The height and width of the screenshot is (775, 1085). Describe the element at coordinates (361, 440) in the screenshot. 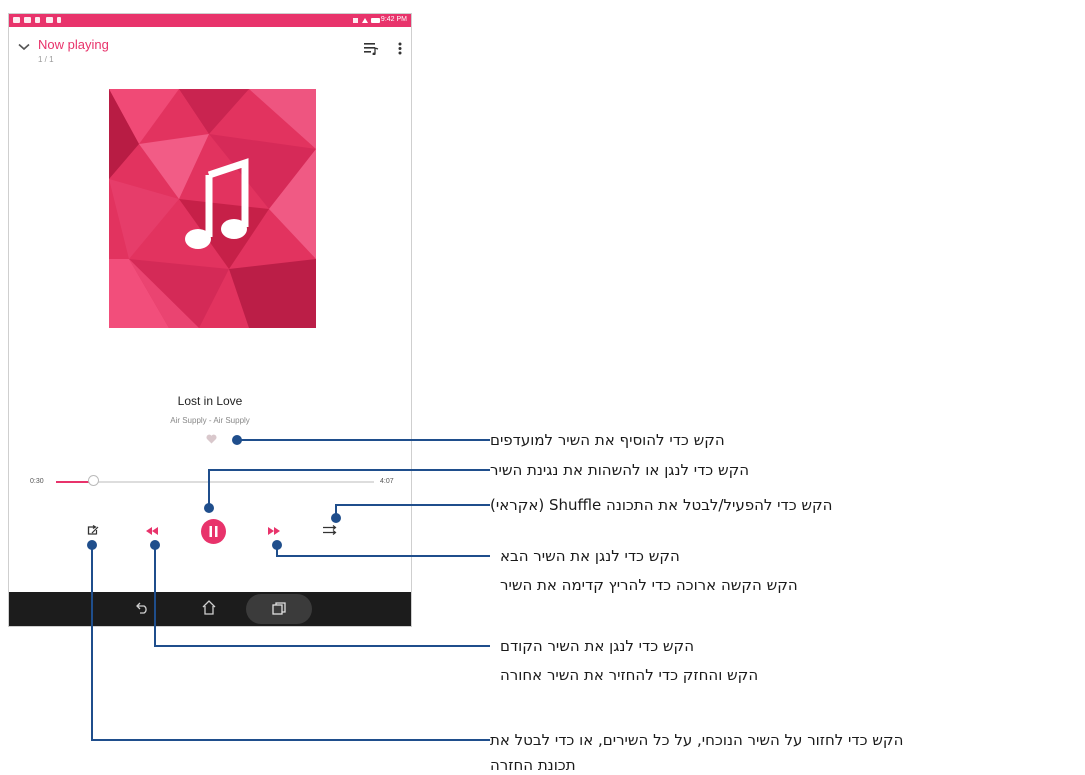

I see `callout-favorite` at that location.